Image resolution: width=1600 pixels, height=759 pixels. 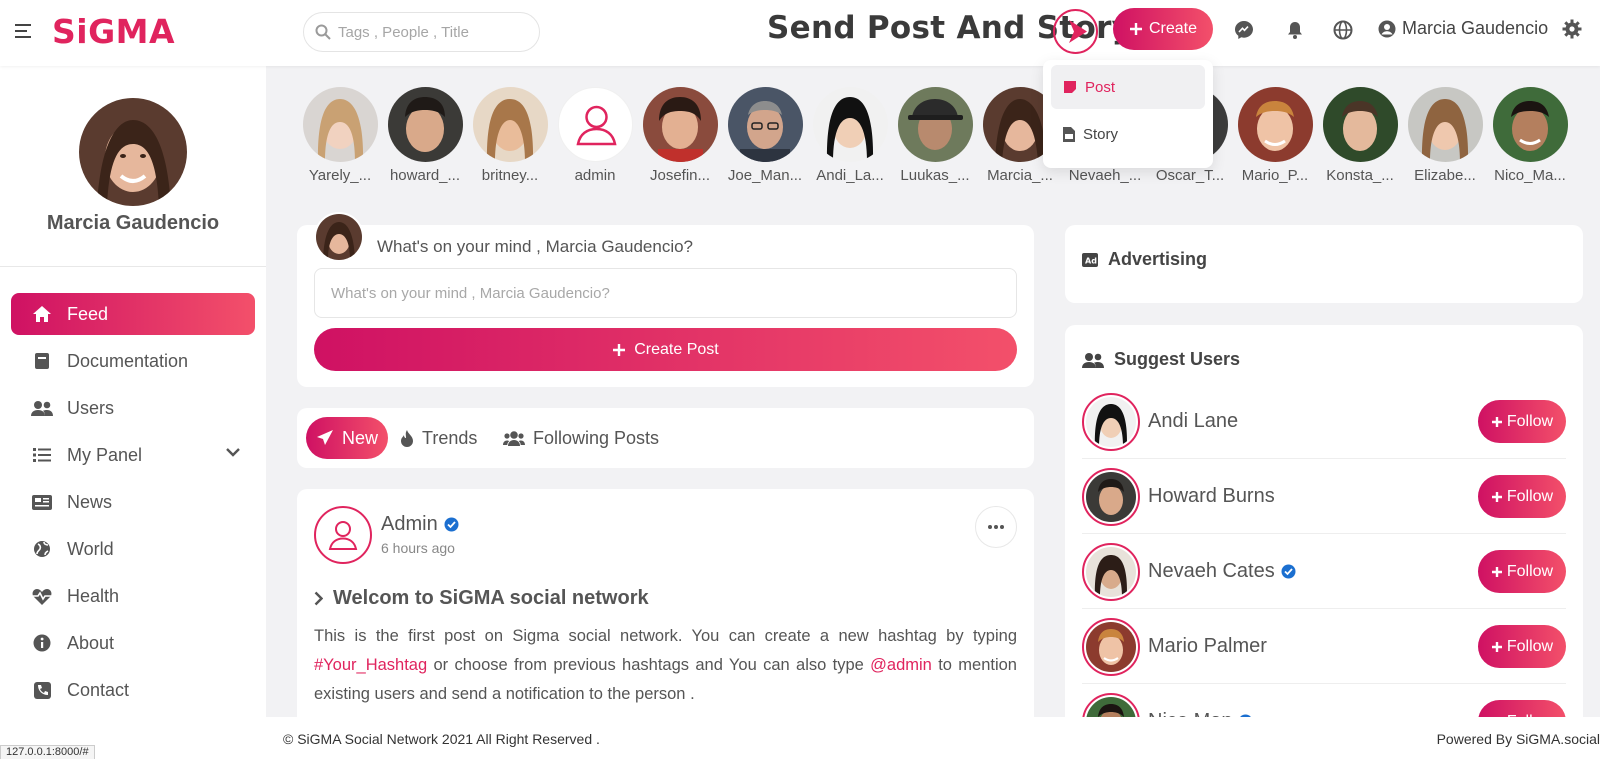 I want to click on create-post-button: Create Post, so click(x=665, y=349).